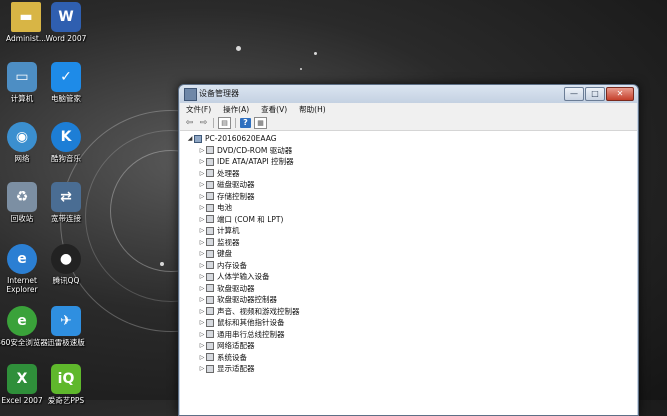 The image size is (667, 416). What do you see at coordinates (190, 94) in the screenshot?
I see `device-manager-icon` at bounding box center [190, 94].